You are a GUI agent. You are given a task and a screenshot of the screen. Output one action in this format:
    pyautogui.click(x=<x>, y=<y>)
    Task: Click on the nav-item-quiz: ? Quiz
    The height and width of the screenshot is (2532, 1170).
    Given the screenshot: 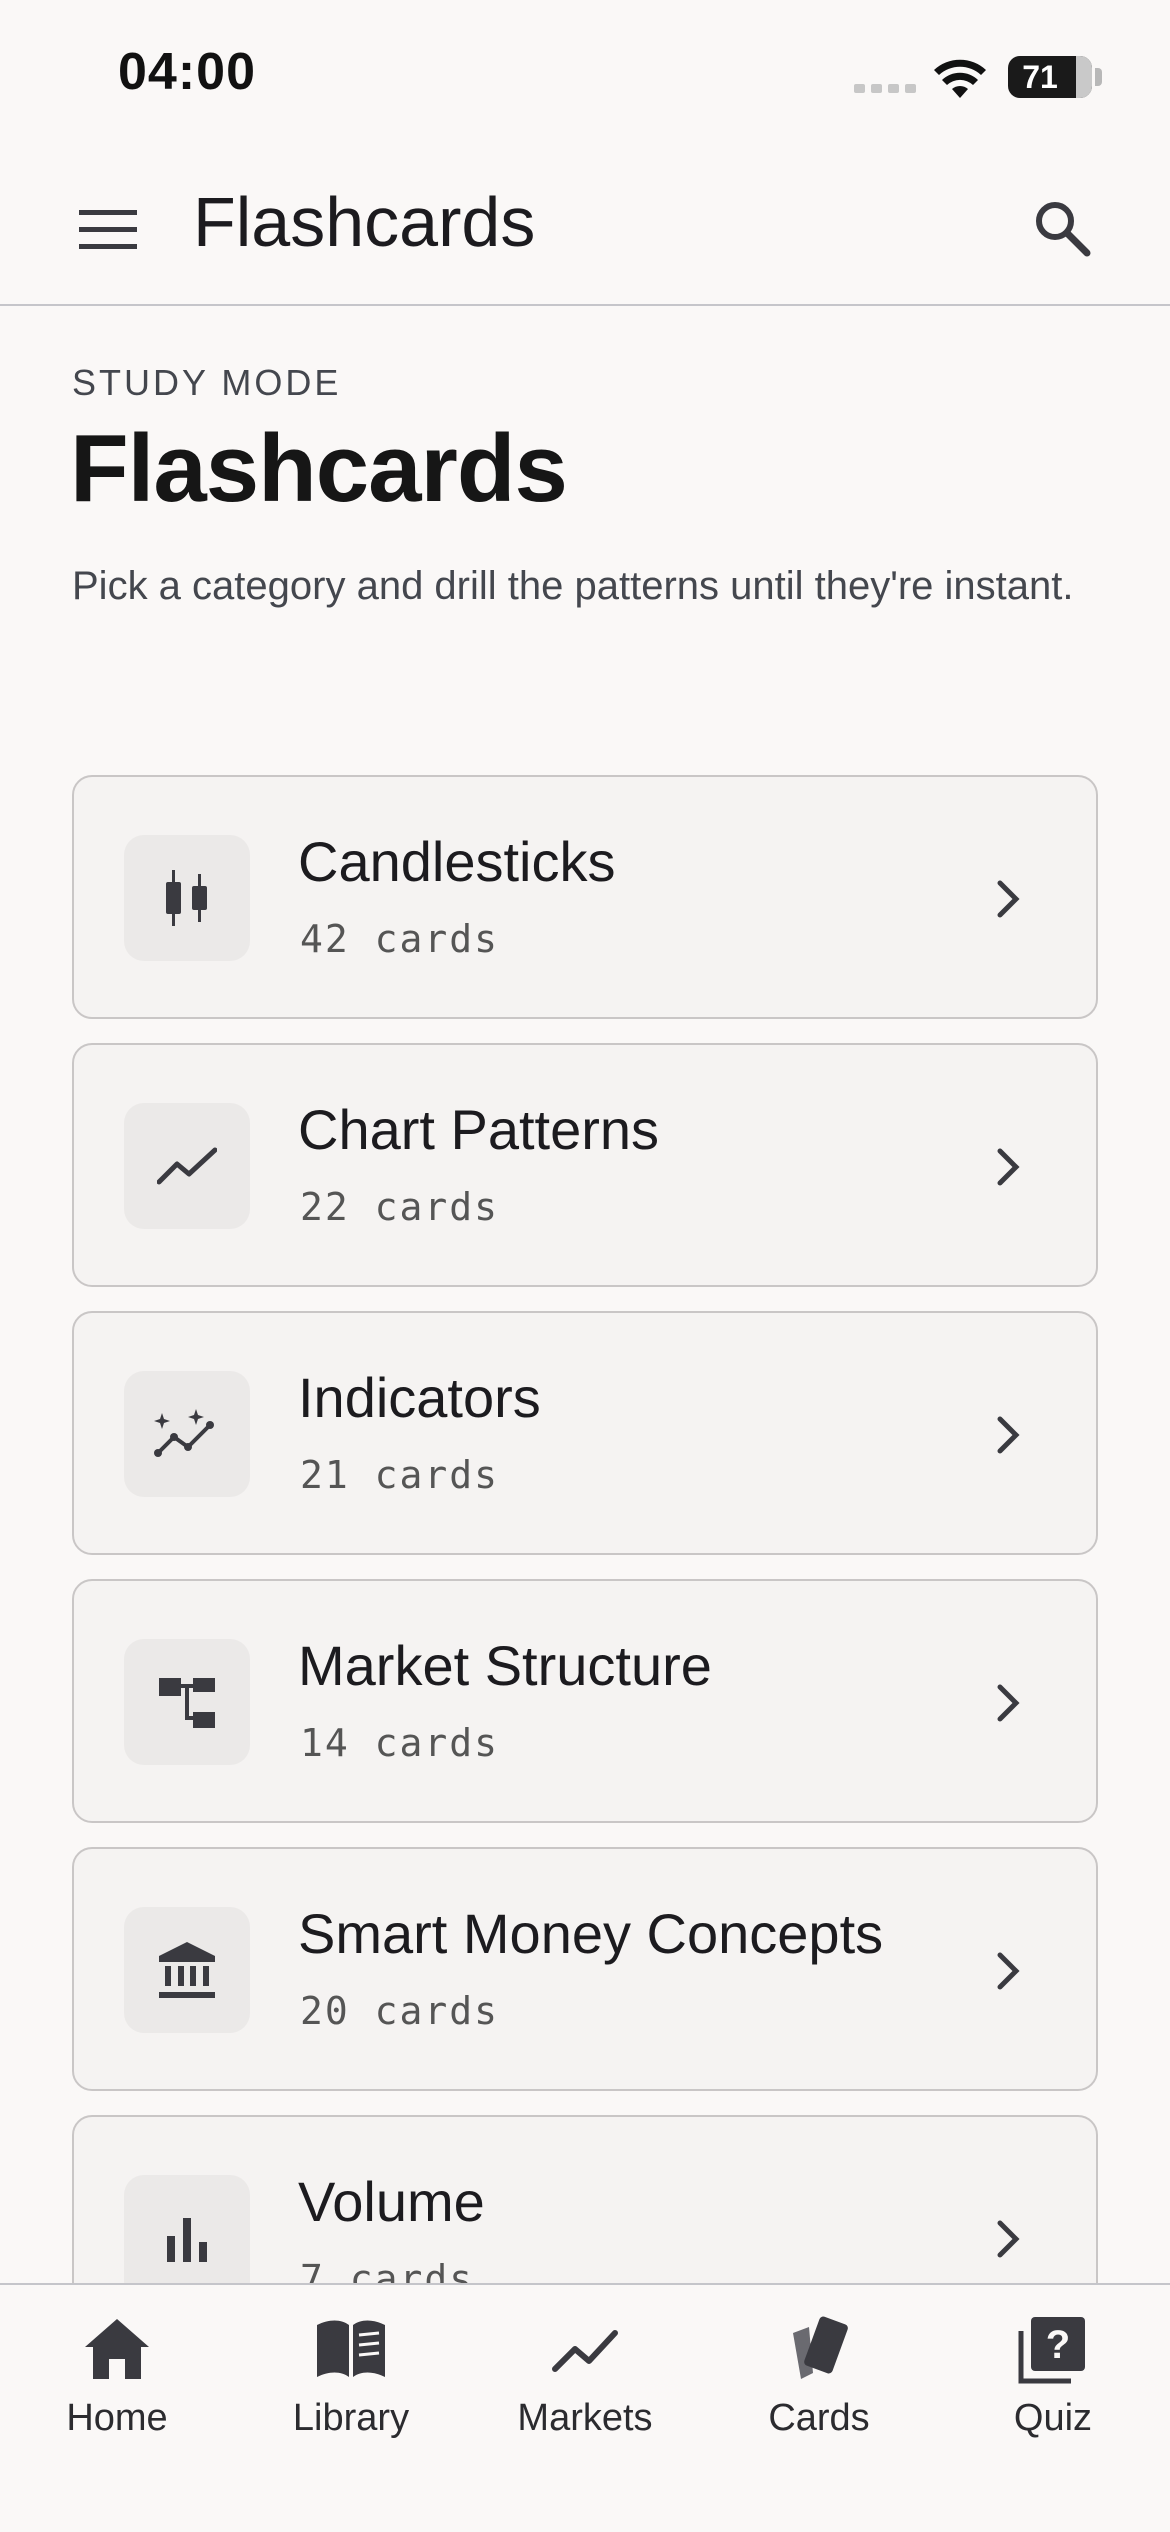 What is the action you would take?
    pyautogui.click(x=1053, y=2385)
    